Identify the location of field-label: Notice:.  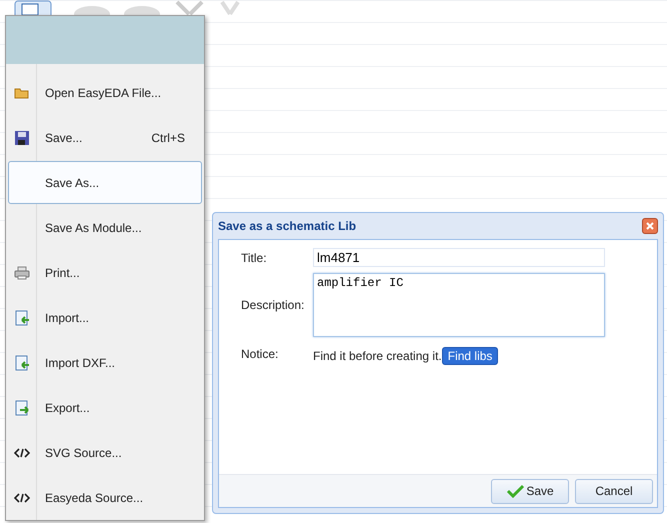
(260, 354).